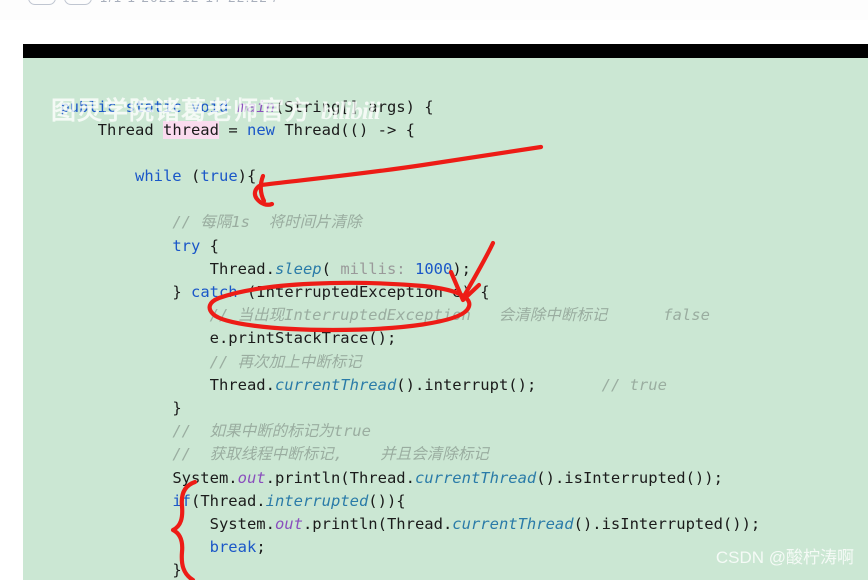 This screenshot has width=868, height=580. What do you see at coordinates (391, 431) in the screenshot?
I see `code-line: // 如果中断的标记为true` at bounding box center [391, 431].